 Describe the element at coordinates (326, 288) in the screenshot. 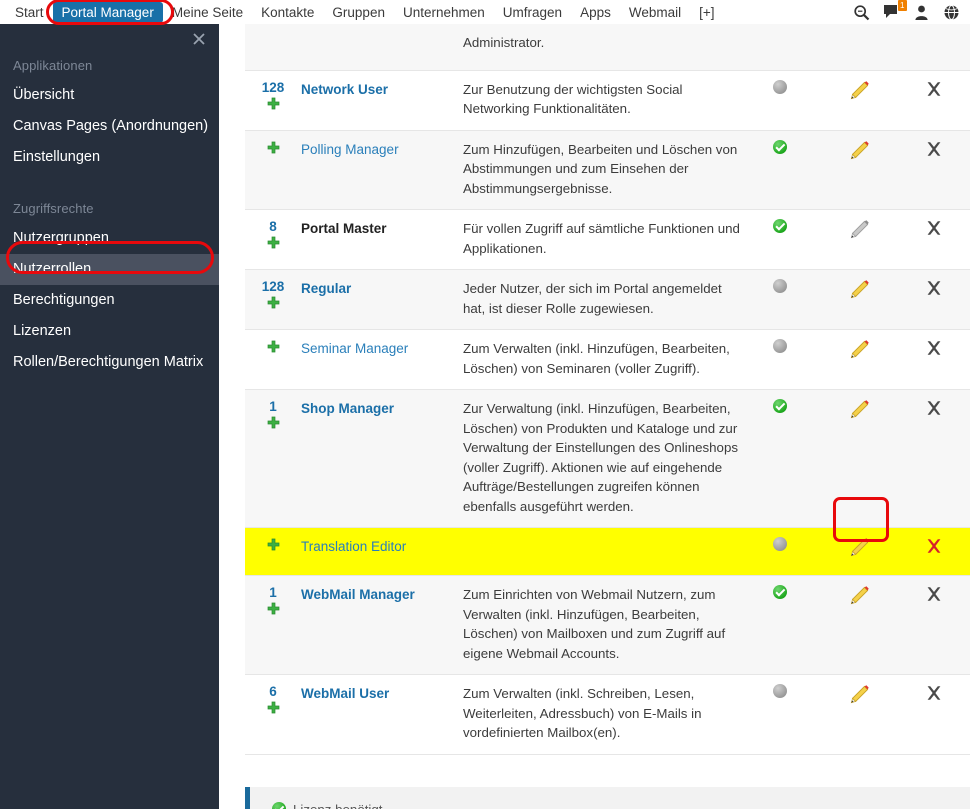

I see `role-name-link: Regular` at that location.